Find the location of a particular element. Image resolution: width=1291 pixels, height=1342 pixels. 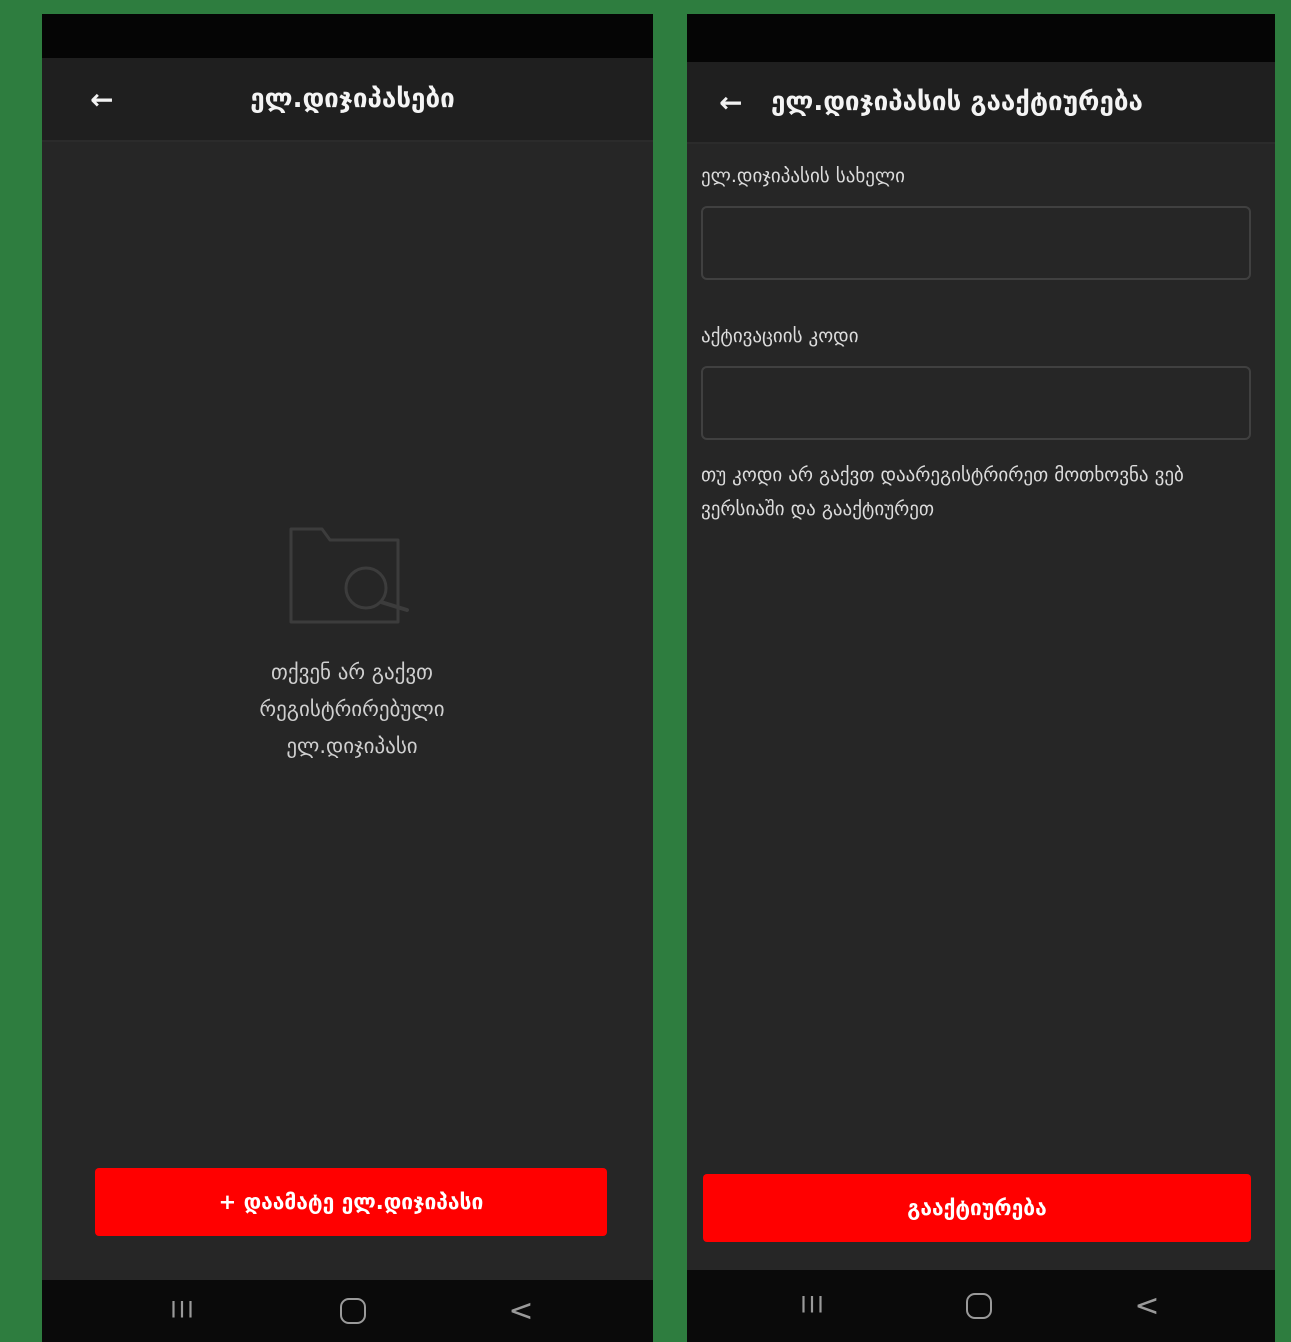

wallet-name-label: ელ.დიჯიპასის სახელი is located at coordinates (803, 176).